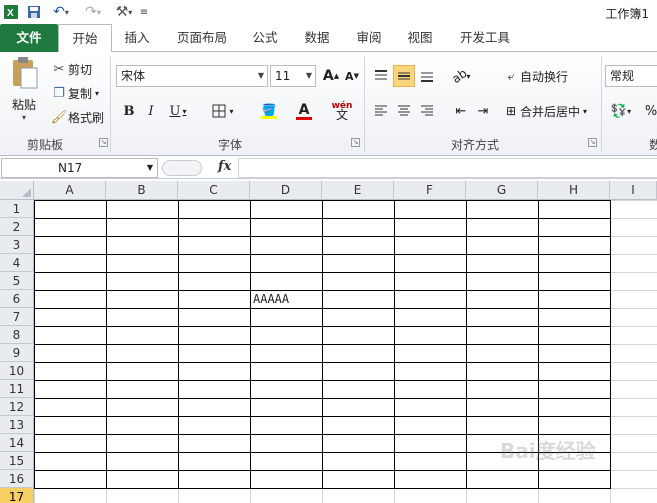 The height and width of the screenshot is (503, 657). What do you see at coordinates (17, 425) in the screenshot?
I see `row-header-13: 13` at bounding box center [17, 425].